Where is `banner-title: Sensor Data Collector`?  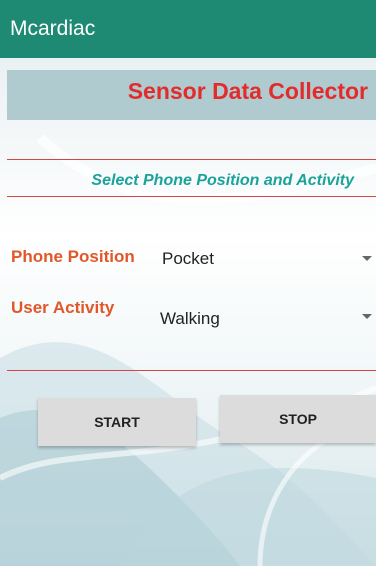
banner-title: Sensor Data Collector is located at coordinates (247, 91).